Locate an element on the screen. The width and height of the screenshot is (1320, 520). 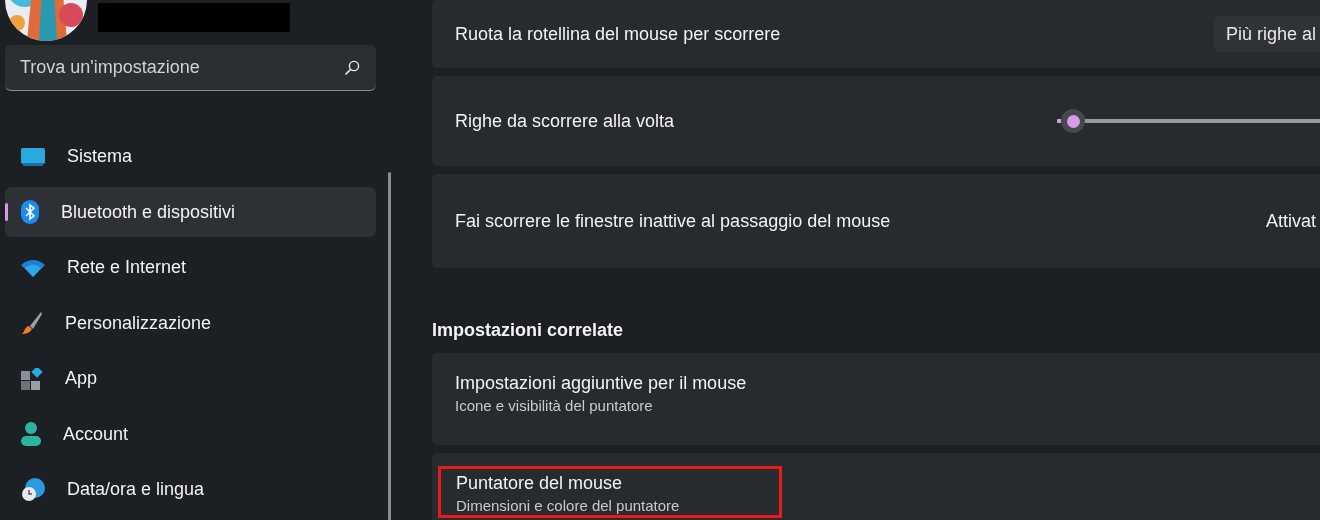
search-field: Trova un'impostazione is located at coordinates (190, 67).